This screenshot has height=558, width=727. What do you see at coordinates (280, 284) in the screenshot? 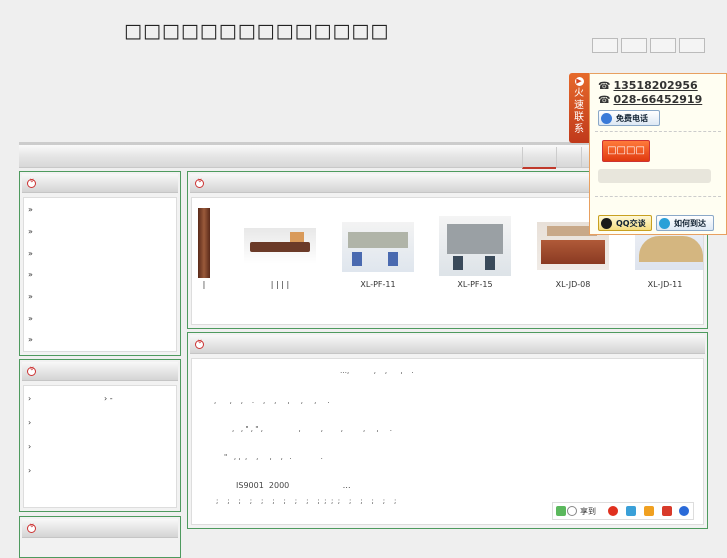
I see `product-label: | | | |` at bounding box center [280, 284].